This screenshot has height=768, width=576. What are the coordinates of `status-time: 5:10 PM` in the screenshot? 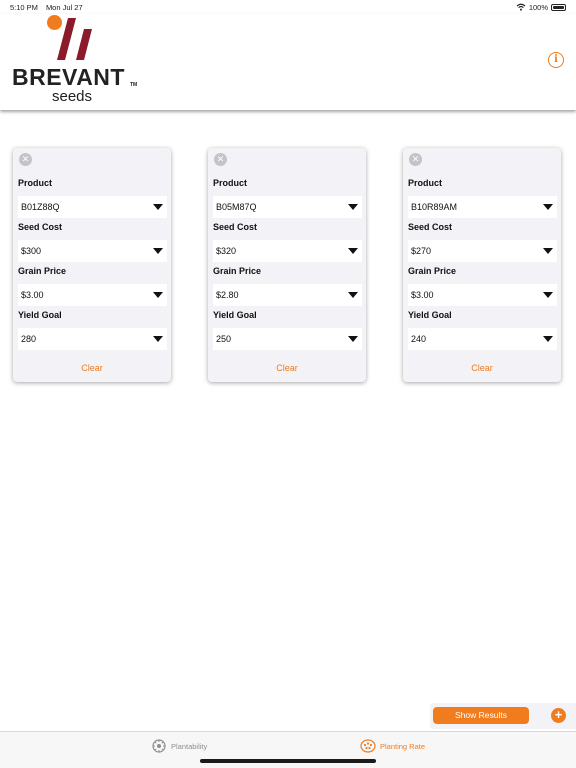 It's located at (24, 7).